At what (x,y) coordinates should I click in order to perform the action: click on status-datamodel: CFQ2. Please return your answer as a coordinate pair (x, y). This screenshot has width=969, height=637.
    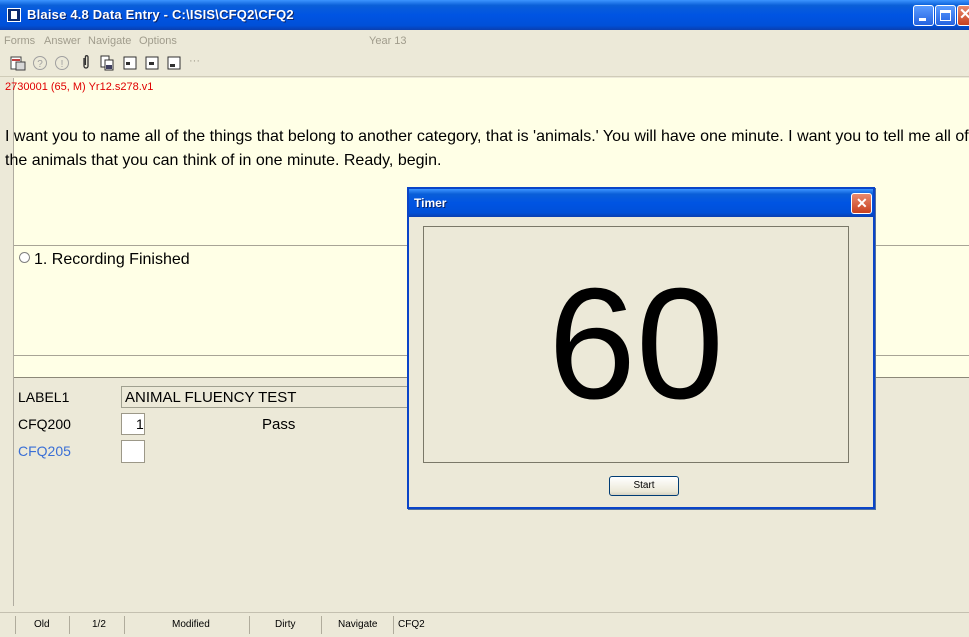
    Looking at the image, I should click on (411, 624).